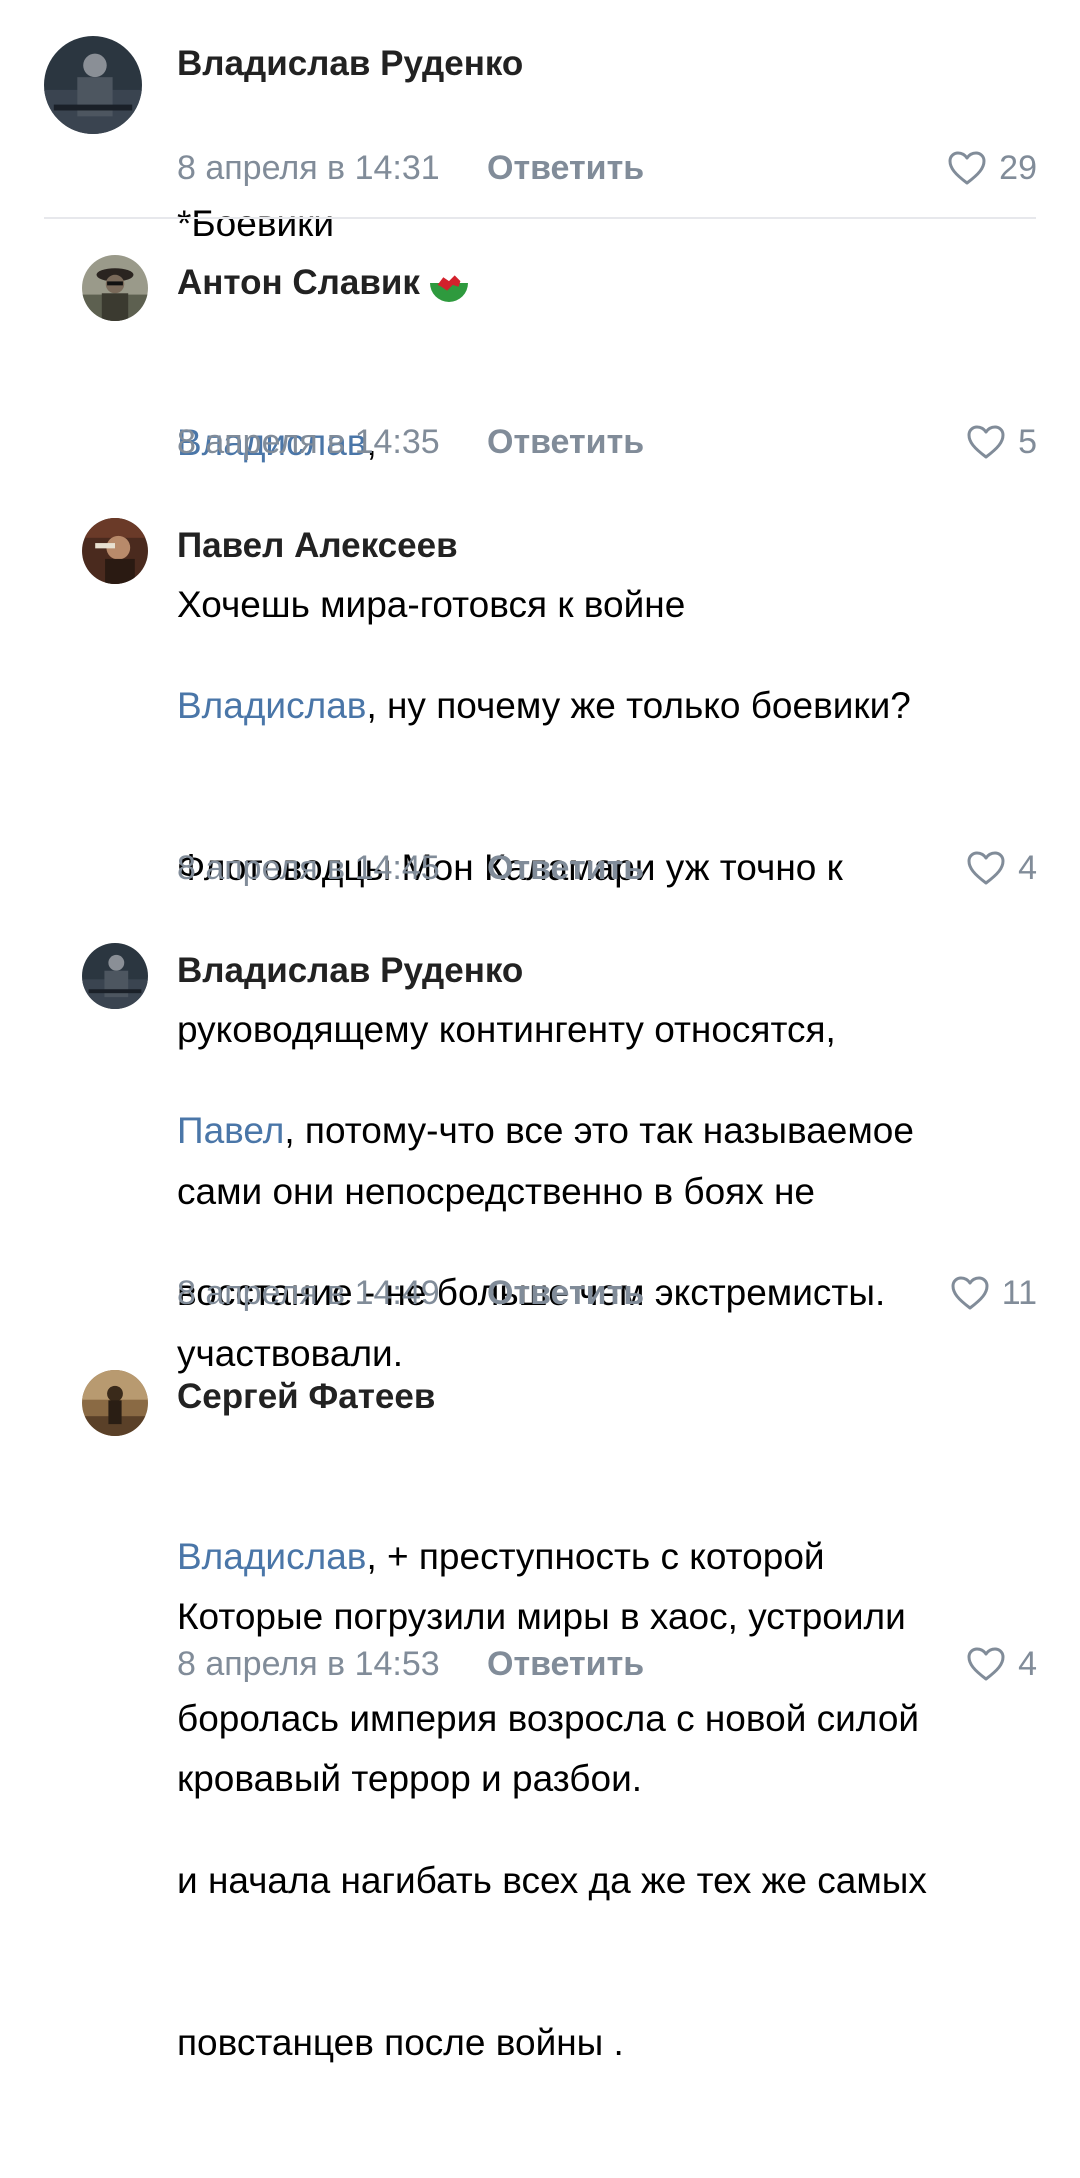  Describe the element at coordinates (993, 1293) in the screenshot. I see `like-button: 11` at that location.